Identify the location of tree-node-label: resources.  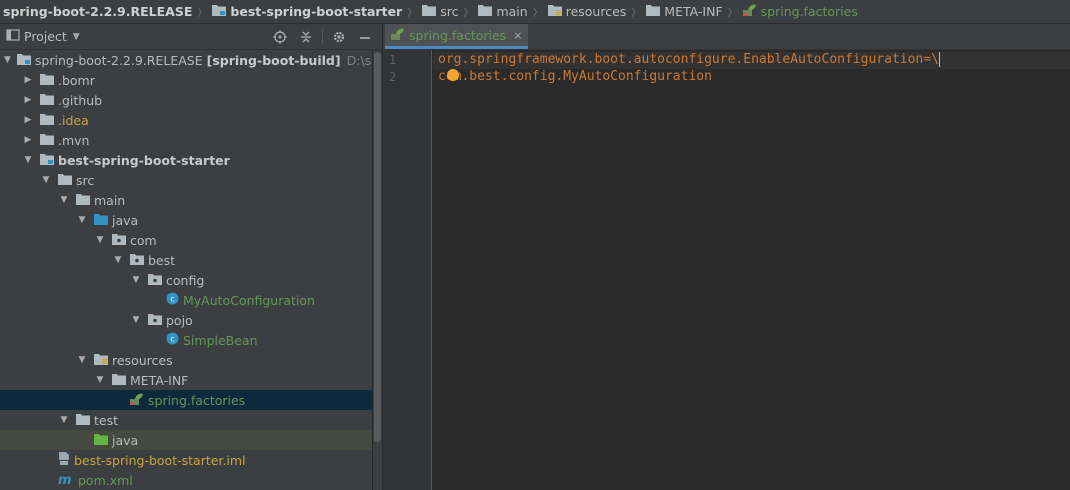
(142, 360).